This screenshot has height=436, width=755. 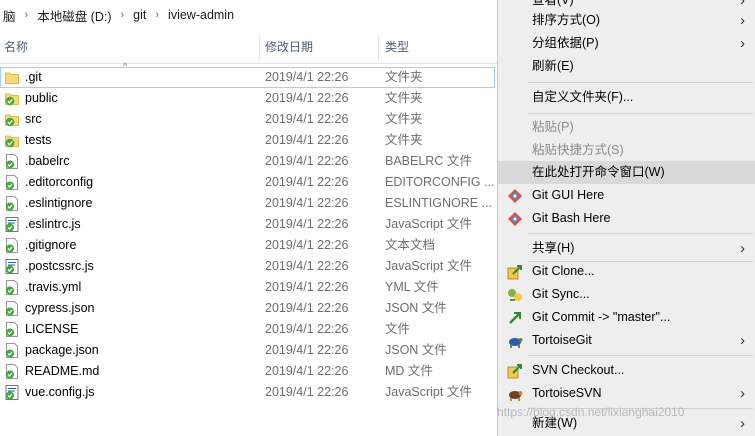 I want to click on menu-item-label: TortoiseGit, so click(x=562, y=340).